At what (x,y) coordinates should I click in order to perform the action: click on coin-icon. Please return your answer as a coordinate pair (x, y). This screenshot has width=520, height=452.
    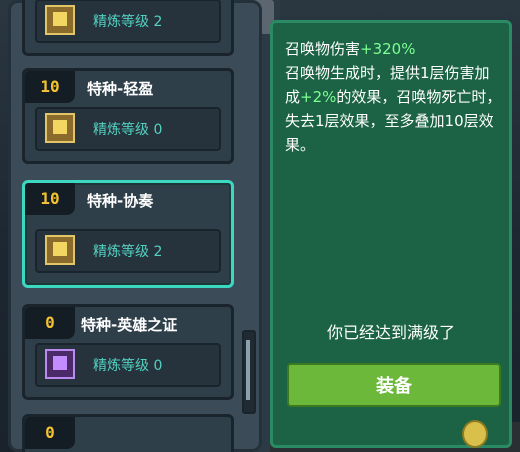
    Looking at the image, I should click on (475, 434).